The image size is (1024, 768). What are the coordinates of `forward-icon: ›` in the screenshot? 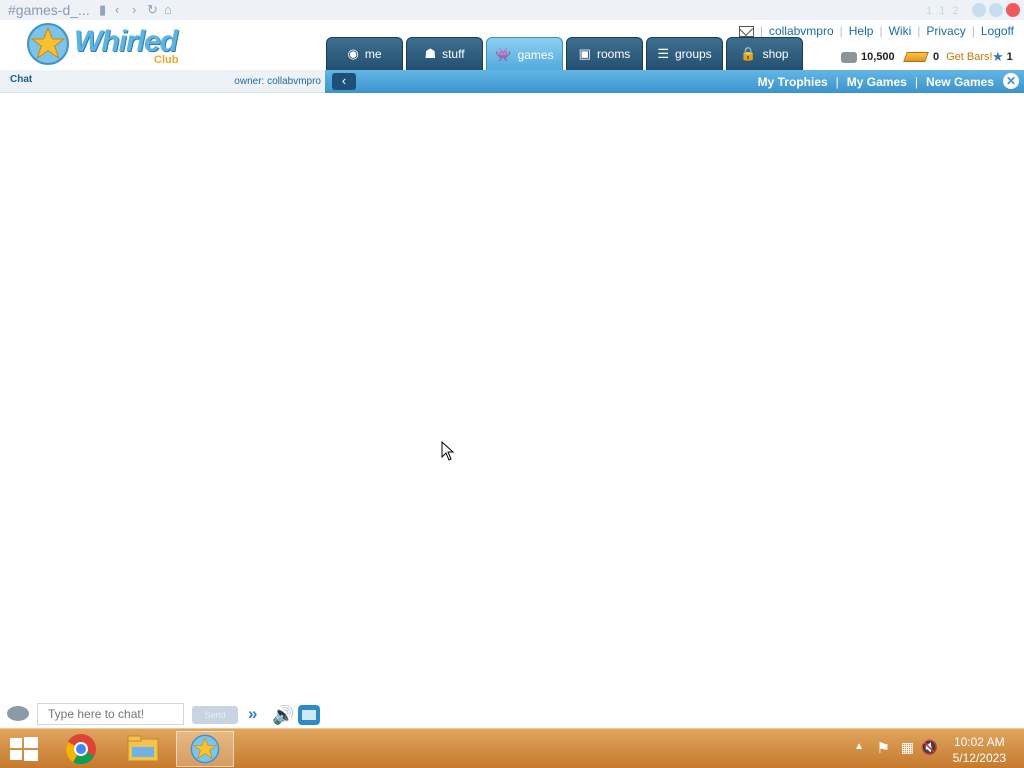 It's located at (134, 9).